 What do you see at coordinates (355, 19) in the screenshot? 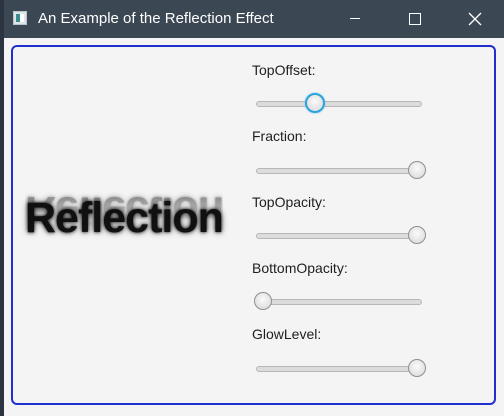
I see `minimize-button` at bounding box center [355, 19].